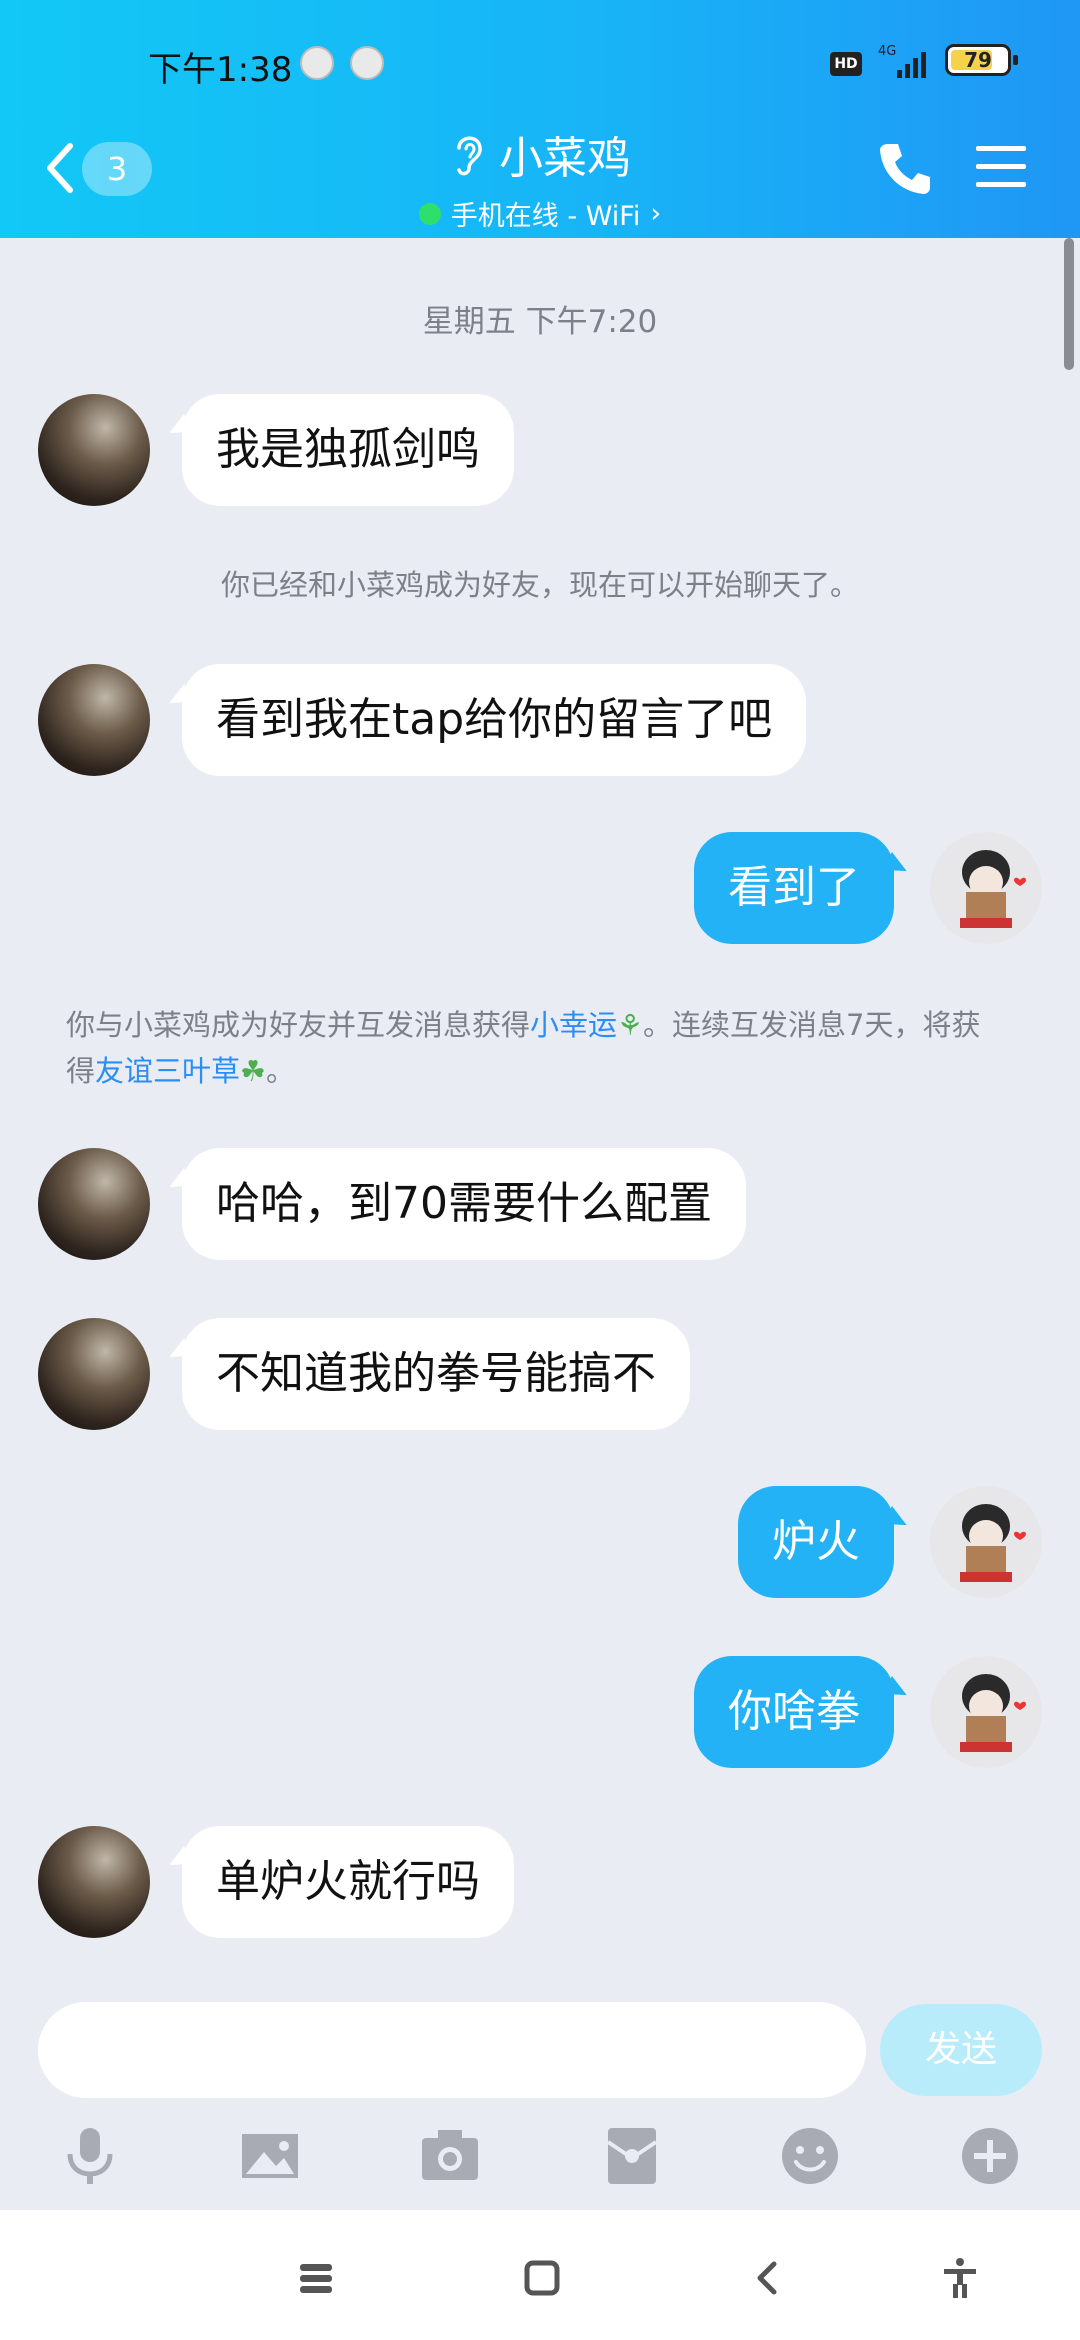 This screenshot has height=2340, width=1080. Describe the element at coordinates (542, 2278) in the screenshot. I see `home-icon` at that location.